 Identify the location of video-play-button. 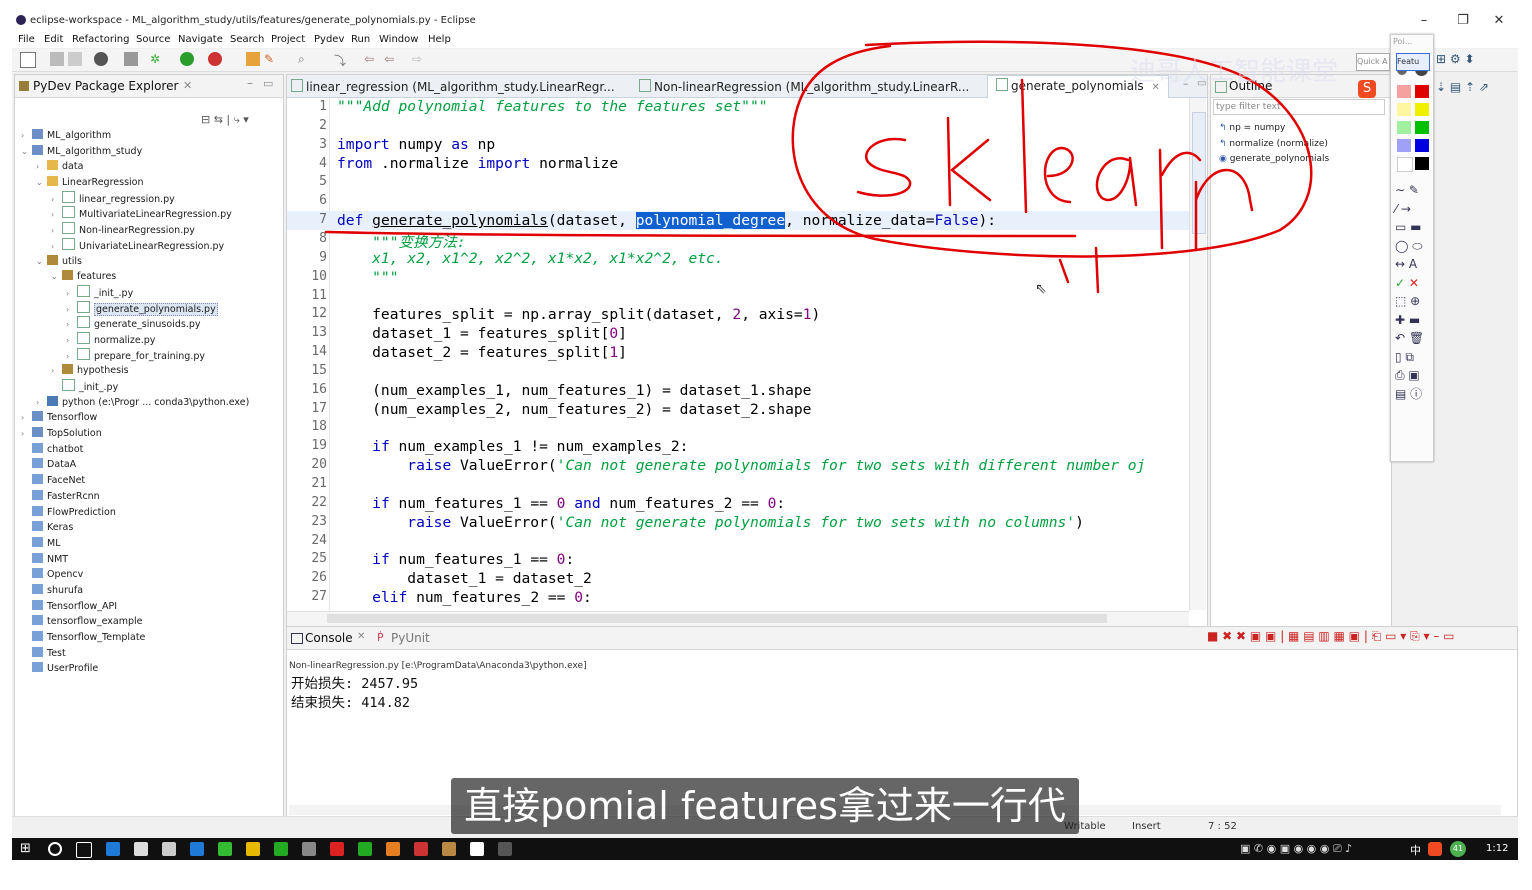
(1429, 738).